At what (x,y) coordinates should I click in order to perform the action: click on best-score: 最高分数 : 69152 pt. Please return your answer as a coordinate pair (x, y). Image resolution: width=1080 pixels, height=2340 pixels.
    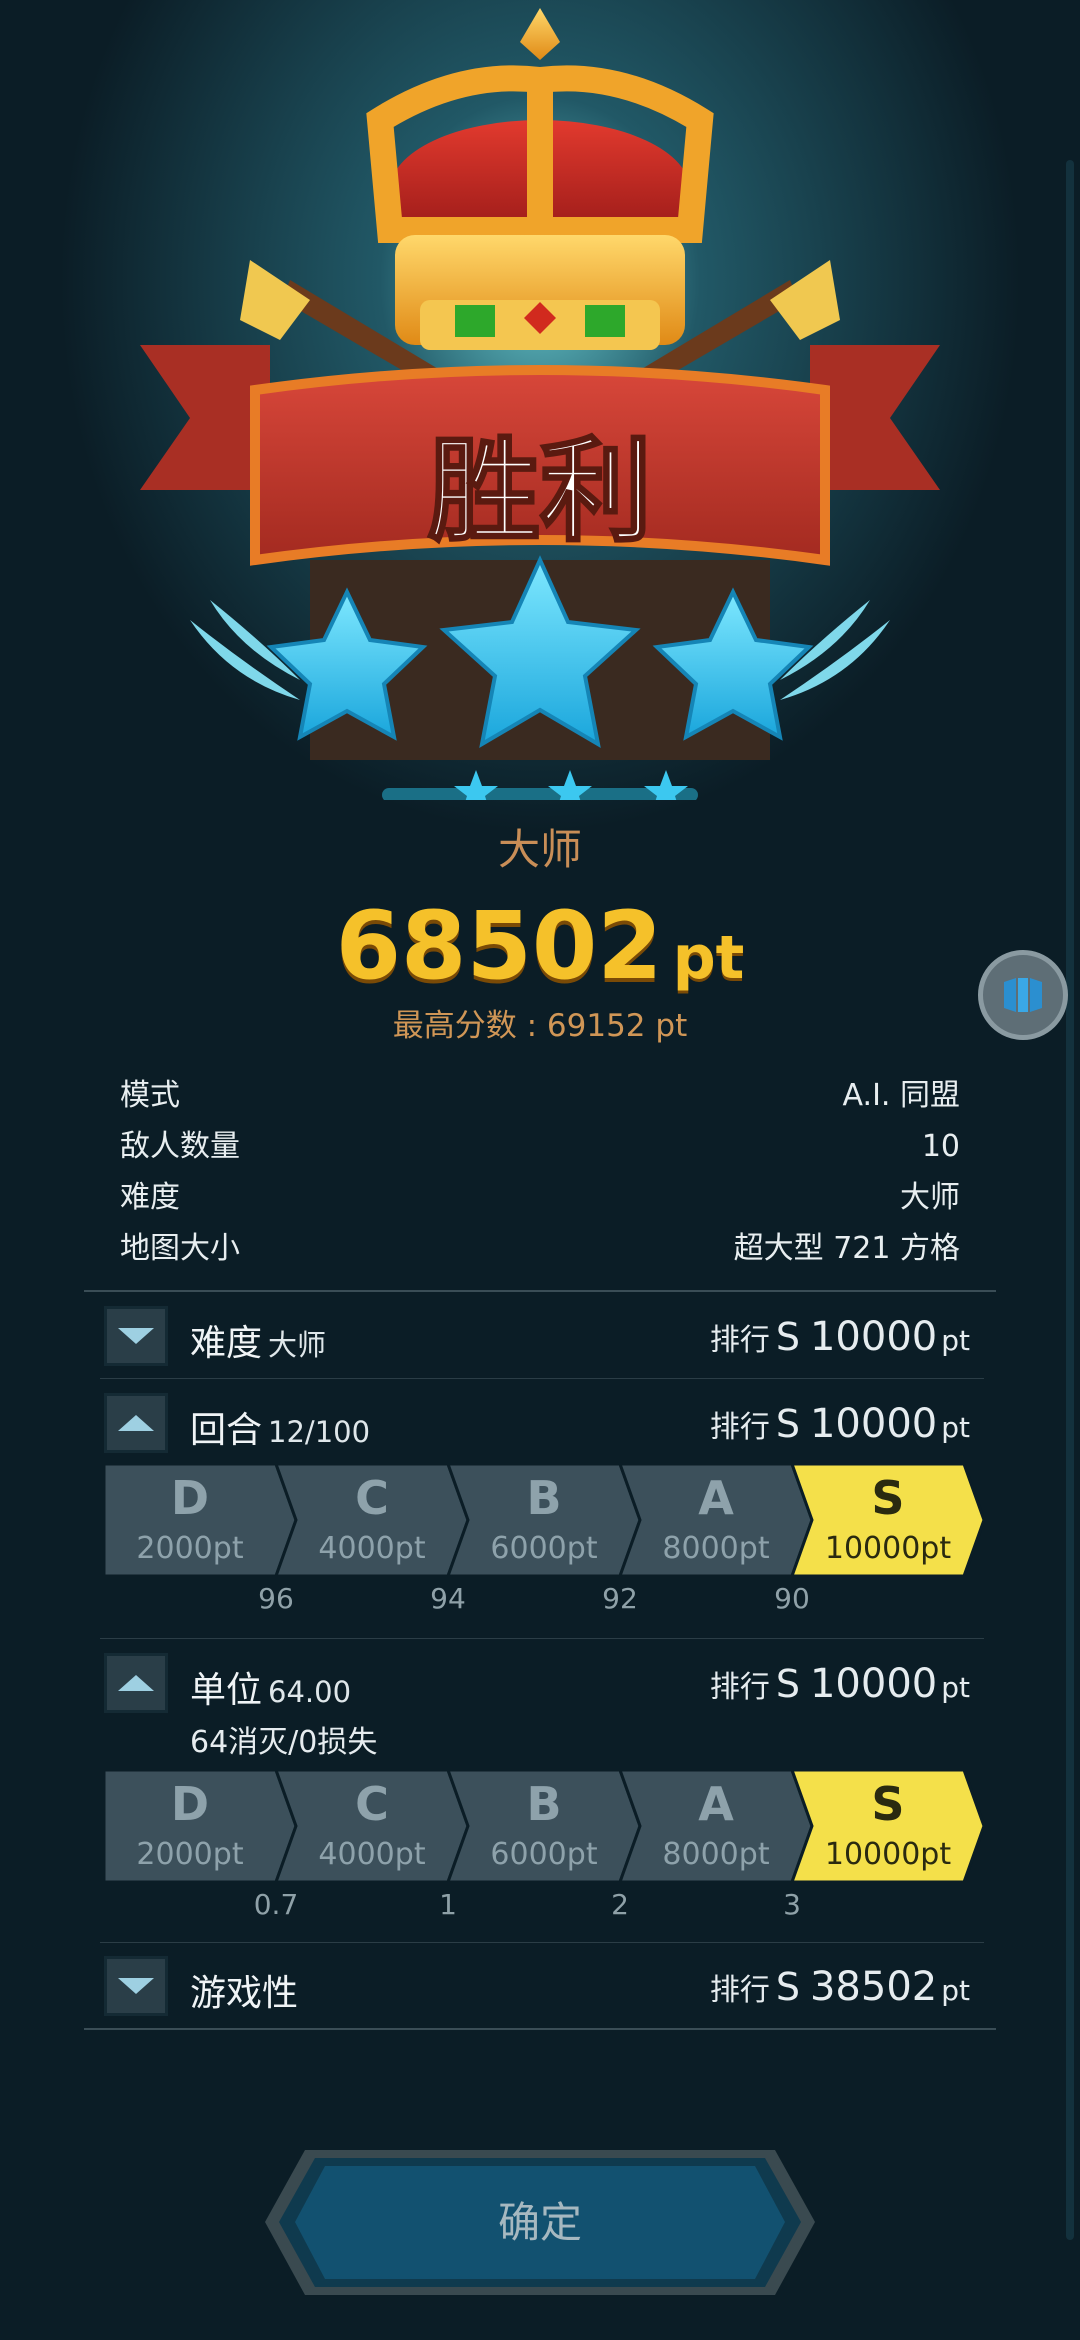
    Looking at the image, I should click on (540, 1026).